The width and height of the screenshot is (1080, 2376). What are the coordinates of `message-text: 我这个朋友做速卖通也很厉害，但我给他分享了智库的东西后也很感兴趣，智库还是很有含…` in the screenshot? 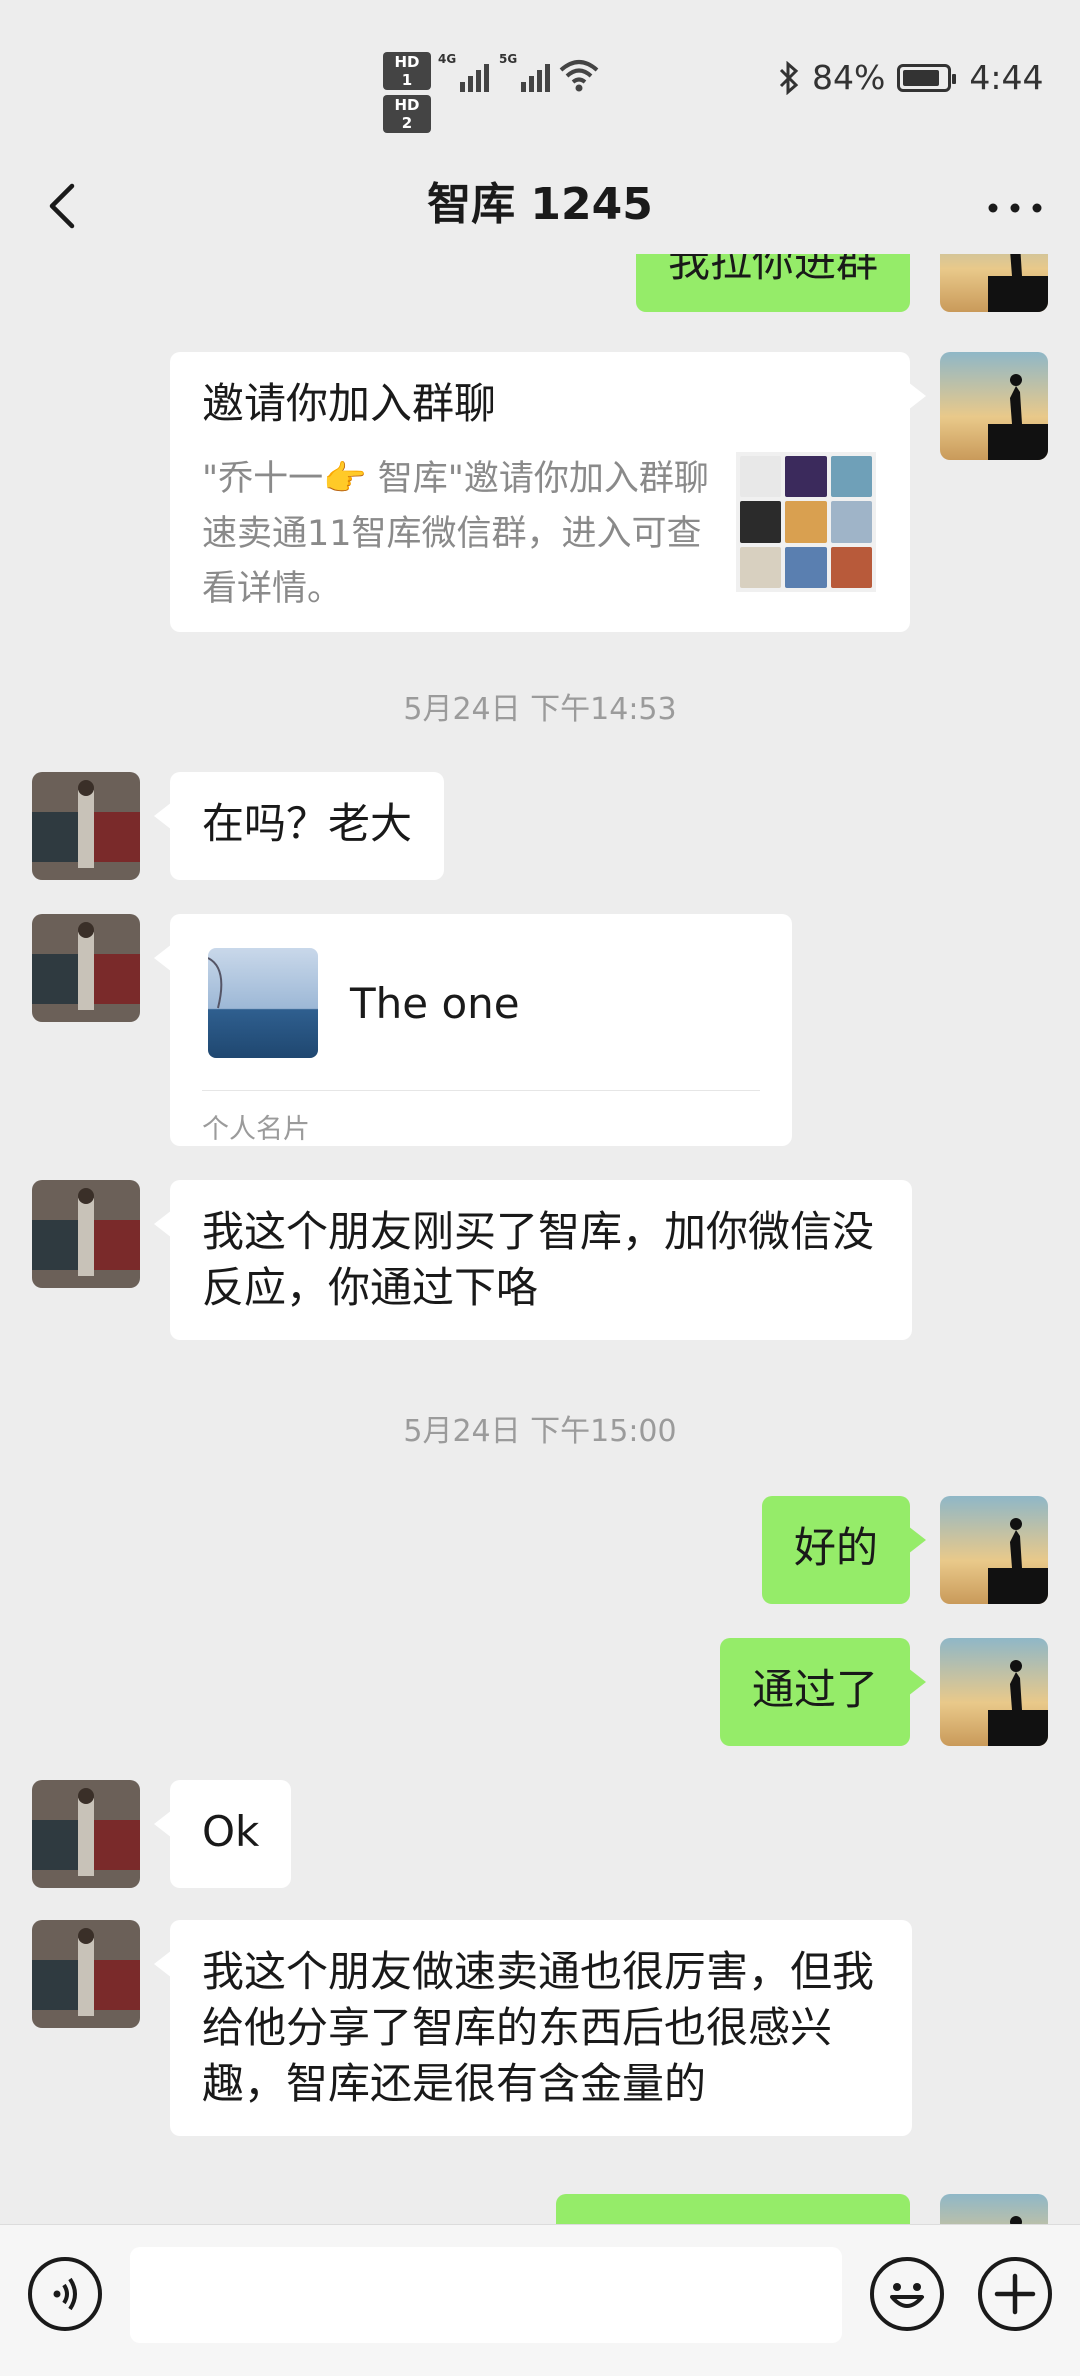 It's located at (538, 2027).